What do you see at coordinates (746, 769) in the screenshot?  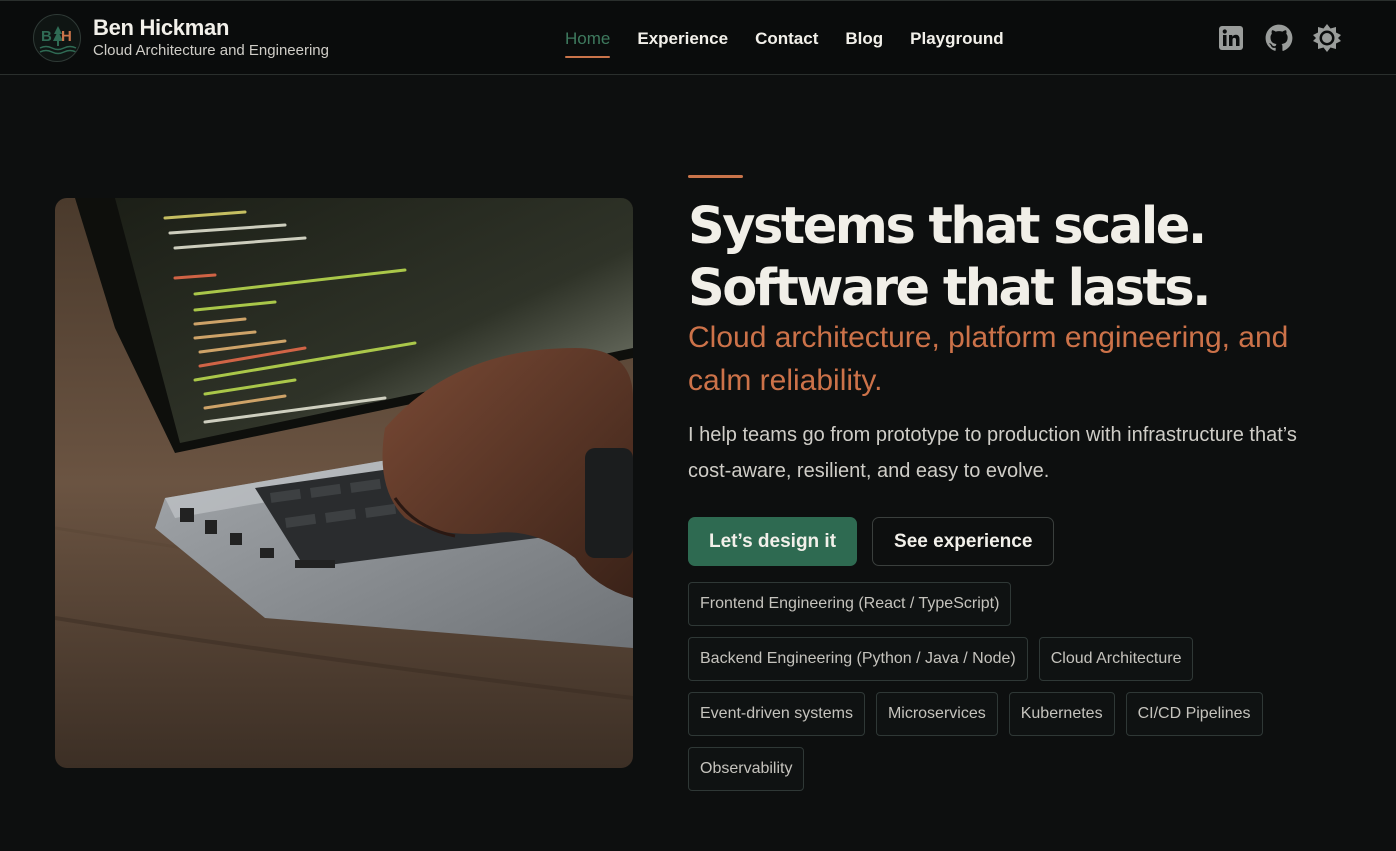 I see `skill-chip: Observability` at bounding box center [746, 769].